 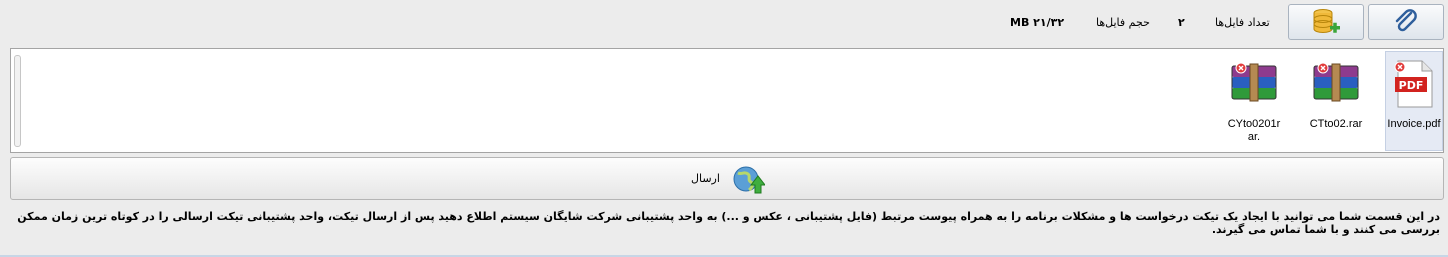 I want to click on file-name: Invoice.pdf, so click(x=1414, y=124).